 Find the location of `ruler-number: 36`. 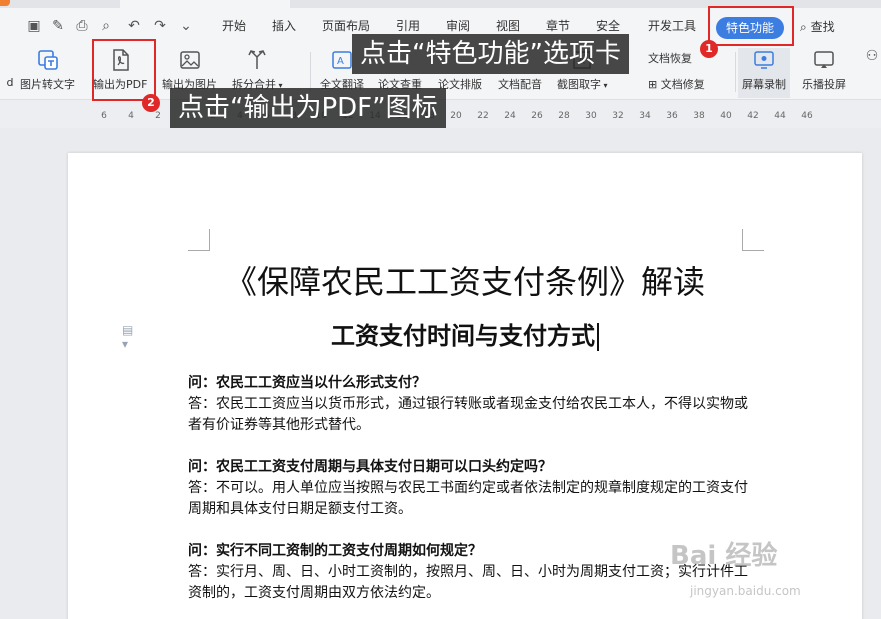

ruler-number: 36 is located at coordinates (672, 116).